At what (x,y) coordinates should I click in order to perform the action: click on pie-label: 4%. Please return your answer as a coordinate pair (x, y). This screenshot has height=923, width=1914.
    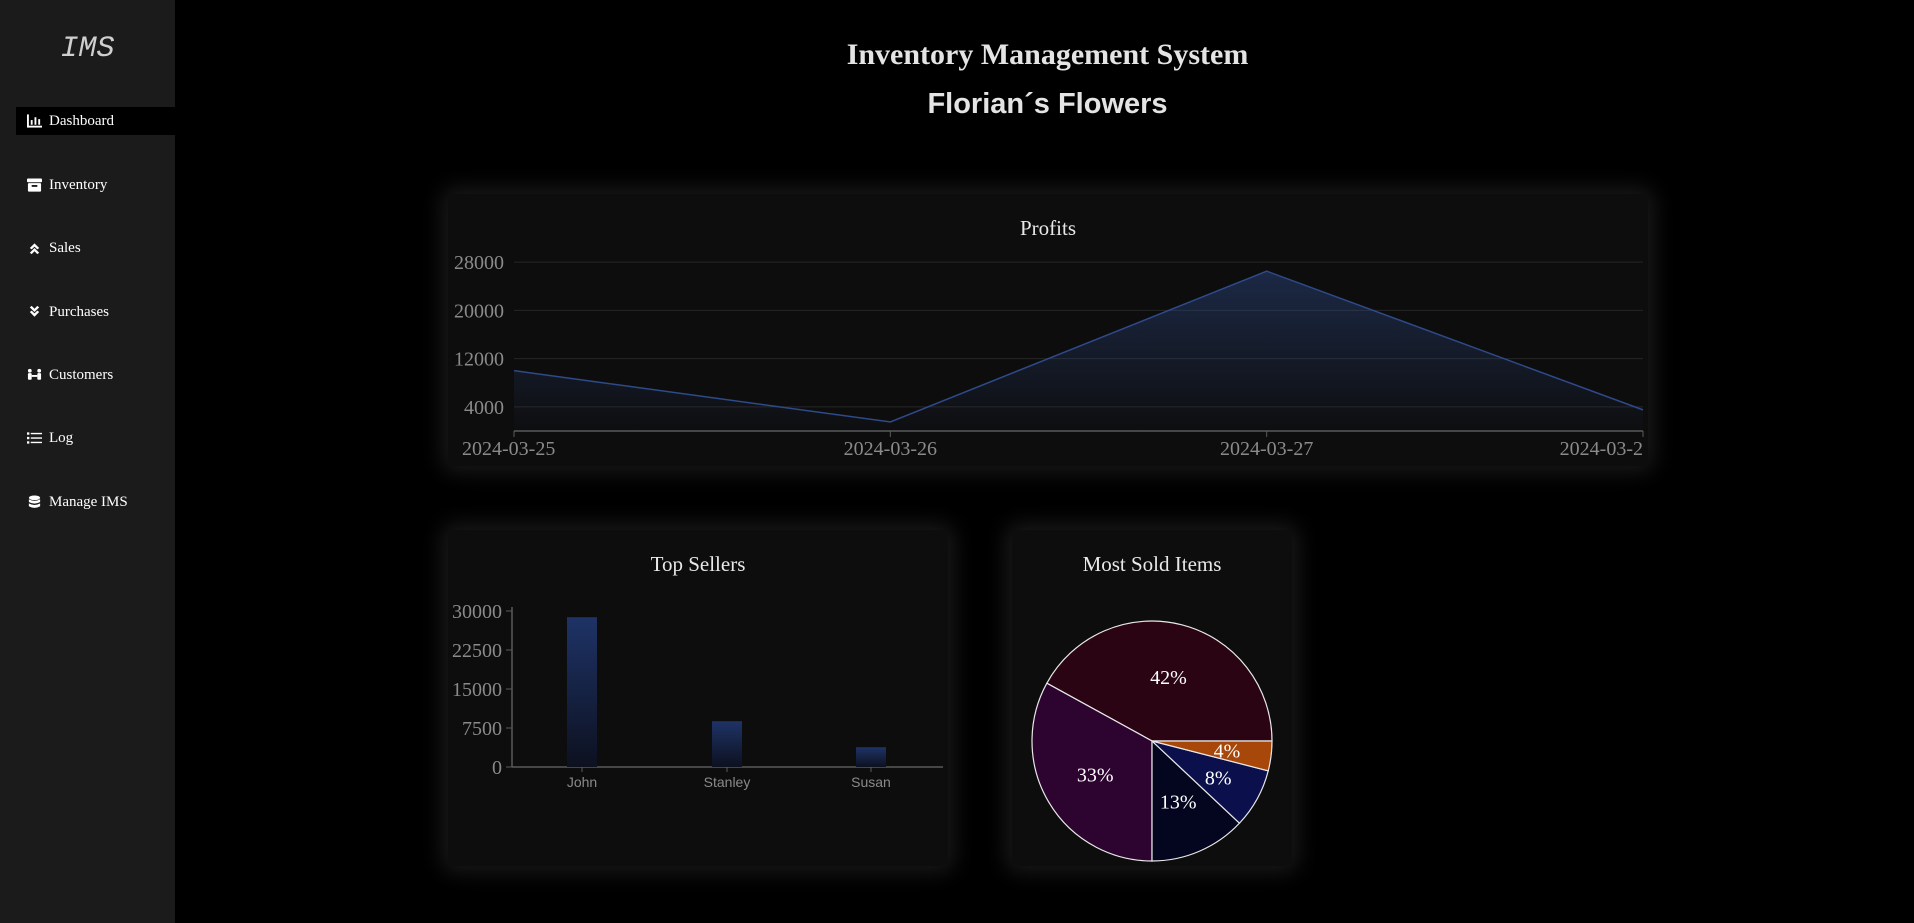
    Looking at the image, I should click on (1227, 751).